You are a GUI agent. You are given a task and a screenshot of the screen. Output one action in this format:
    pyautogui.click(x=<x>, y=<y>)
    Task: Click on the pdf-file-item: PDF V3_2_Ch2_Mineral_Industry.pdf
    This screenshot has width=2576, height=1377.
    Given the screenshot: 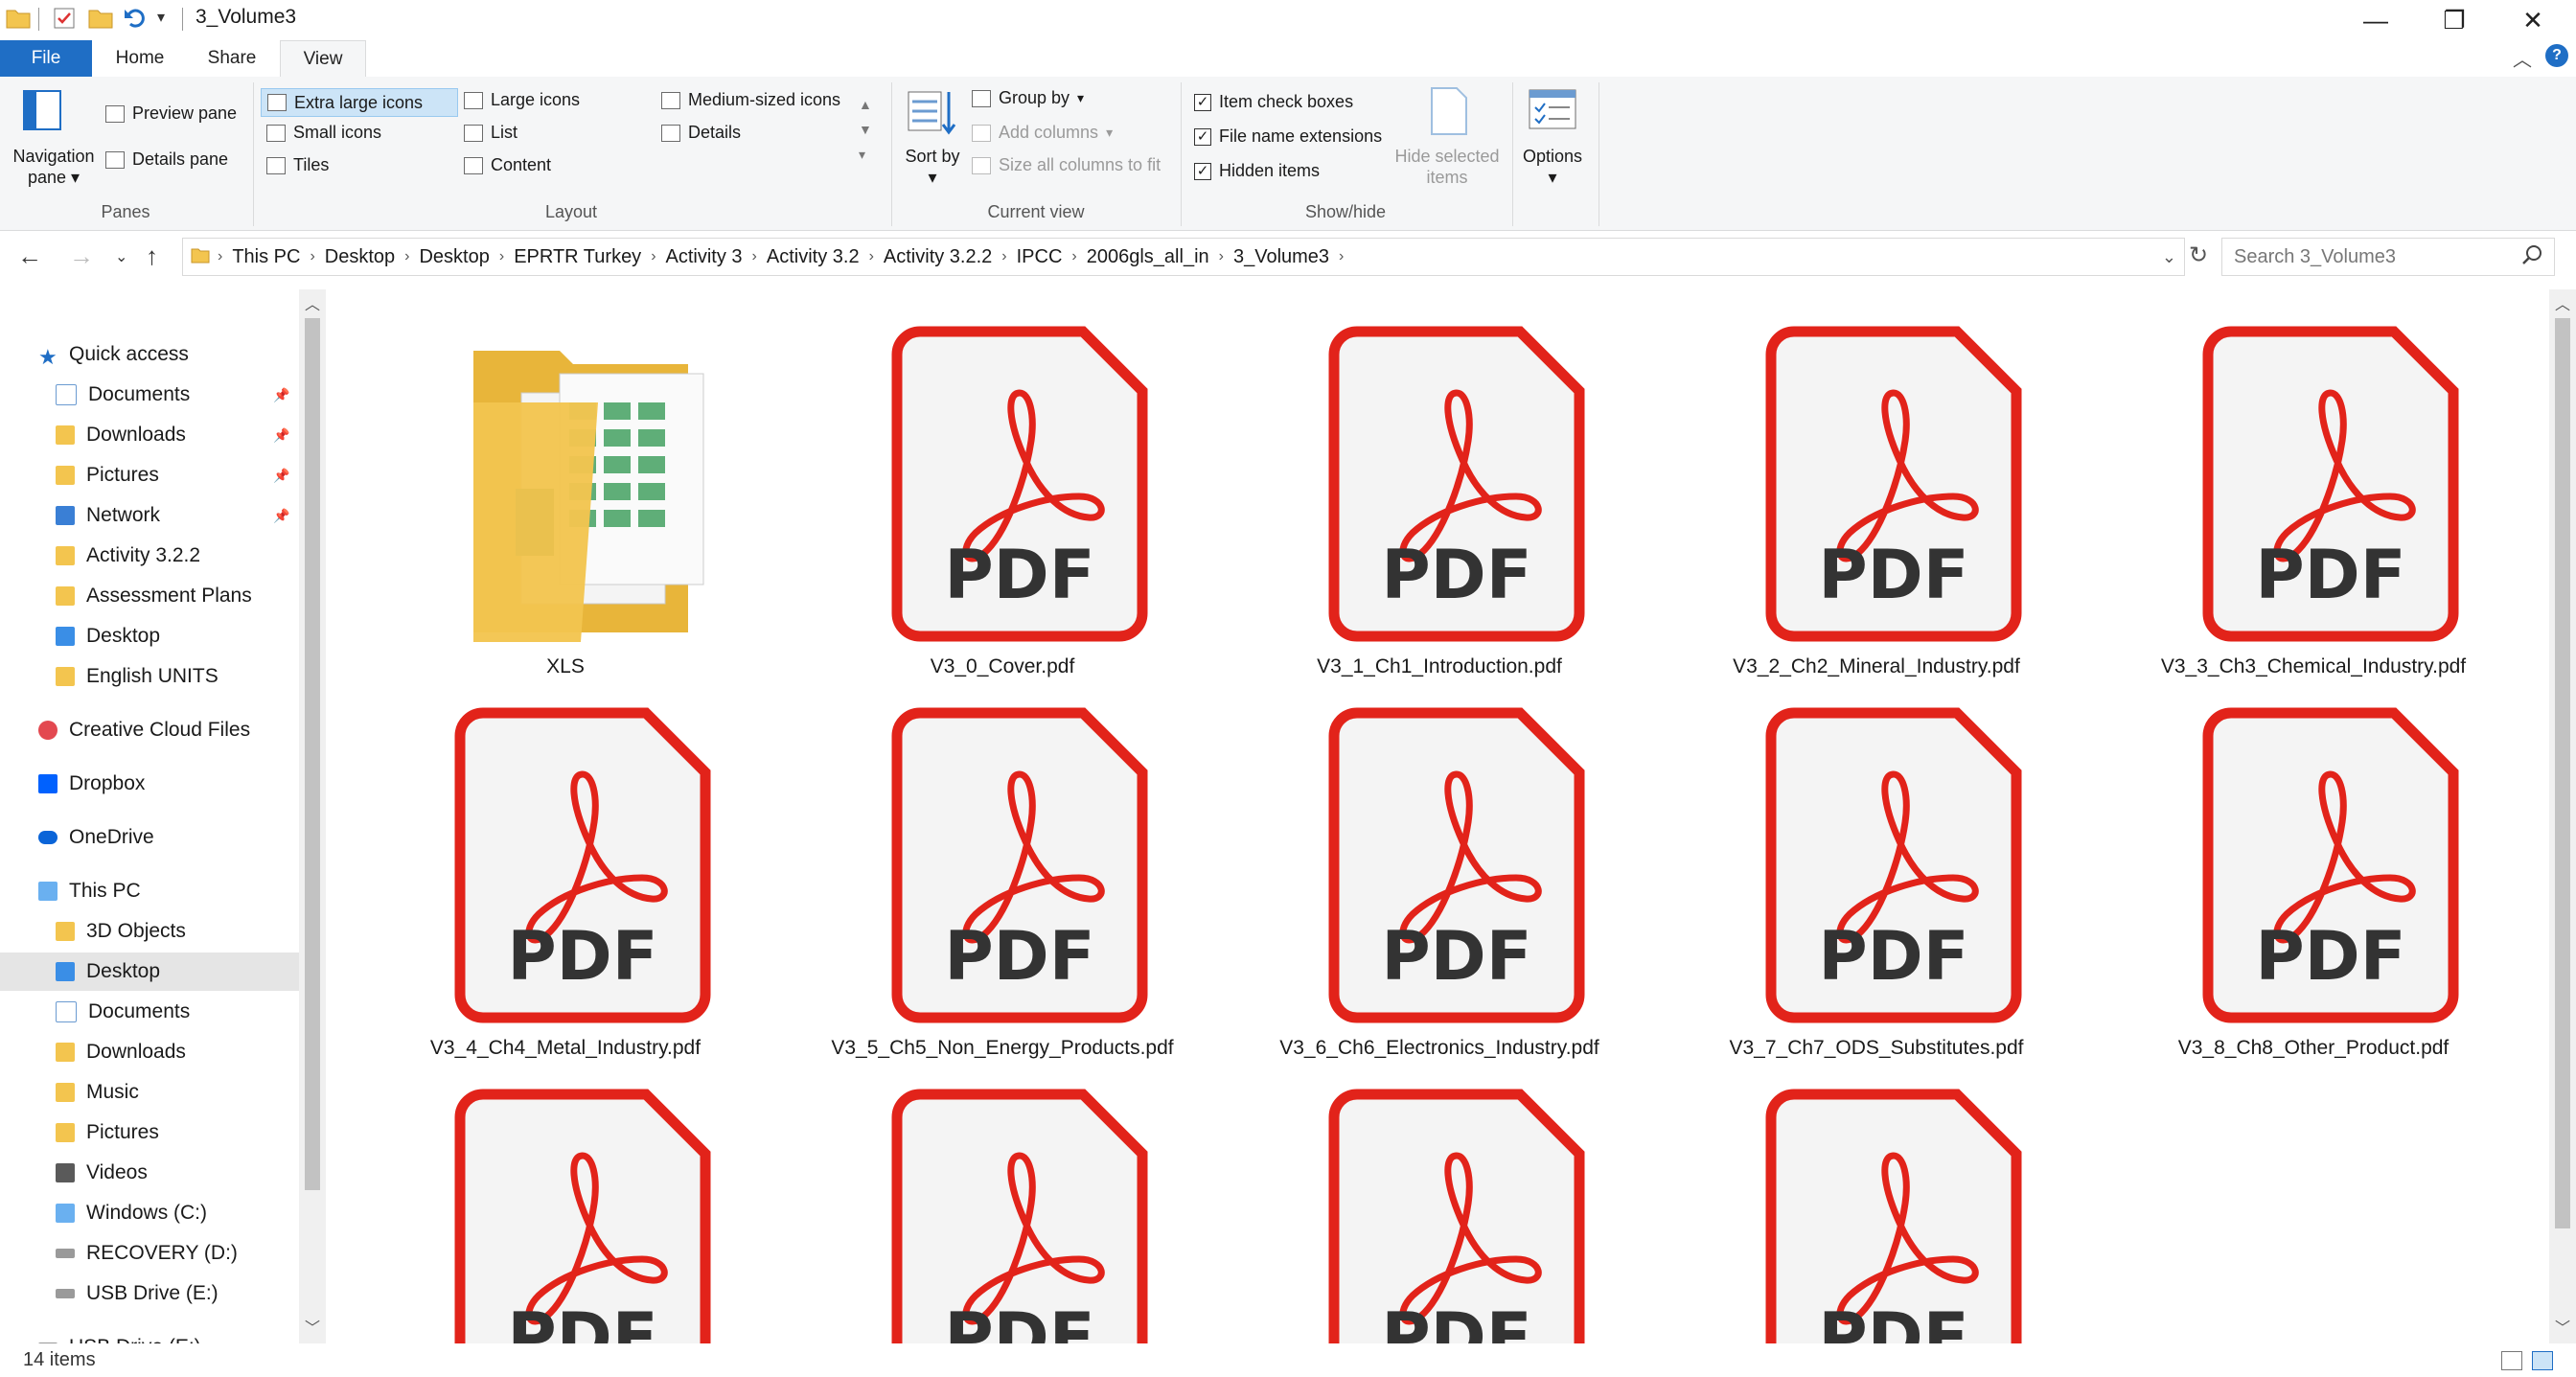 What is the action you would take?
    pyautogui.click(x=1876, y=489)
    